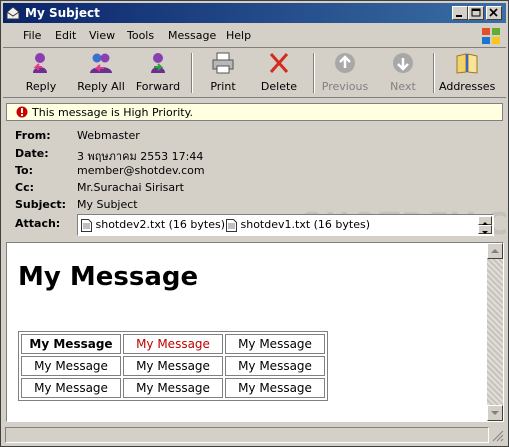 The height and width of the screenshot is (447, 509). Describe the element at coordinates (403, 86) in the screenshot. I see `next-label: Next` at that location.